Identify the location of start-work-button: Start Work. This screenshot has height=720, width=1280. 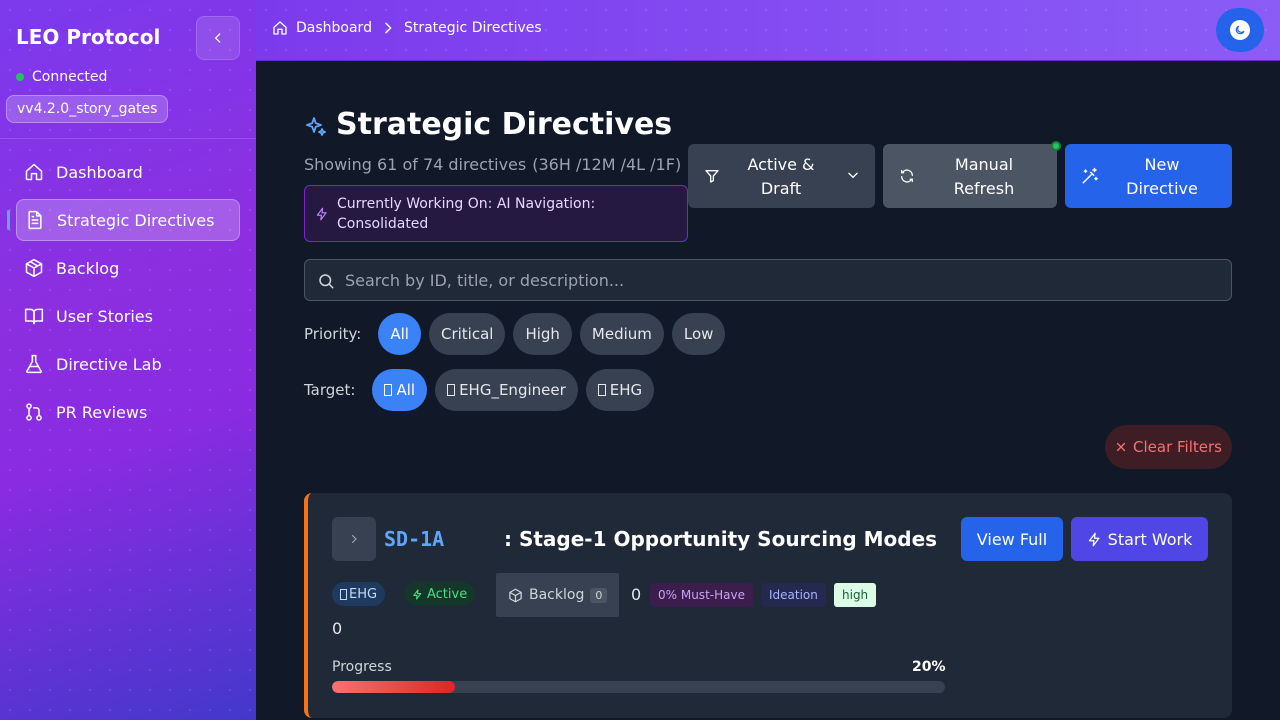
(1139, 539).